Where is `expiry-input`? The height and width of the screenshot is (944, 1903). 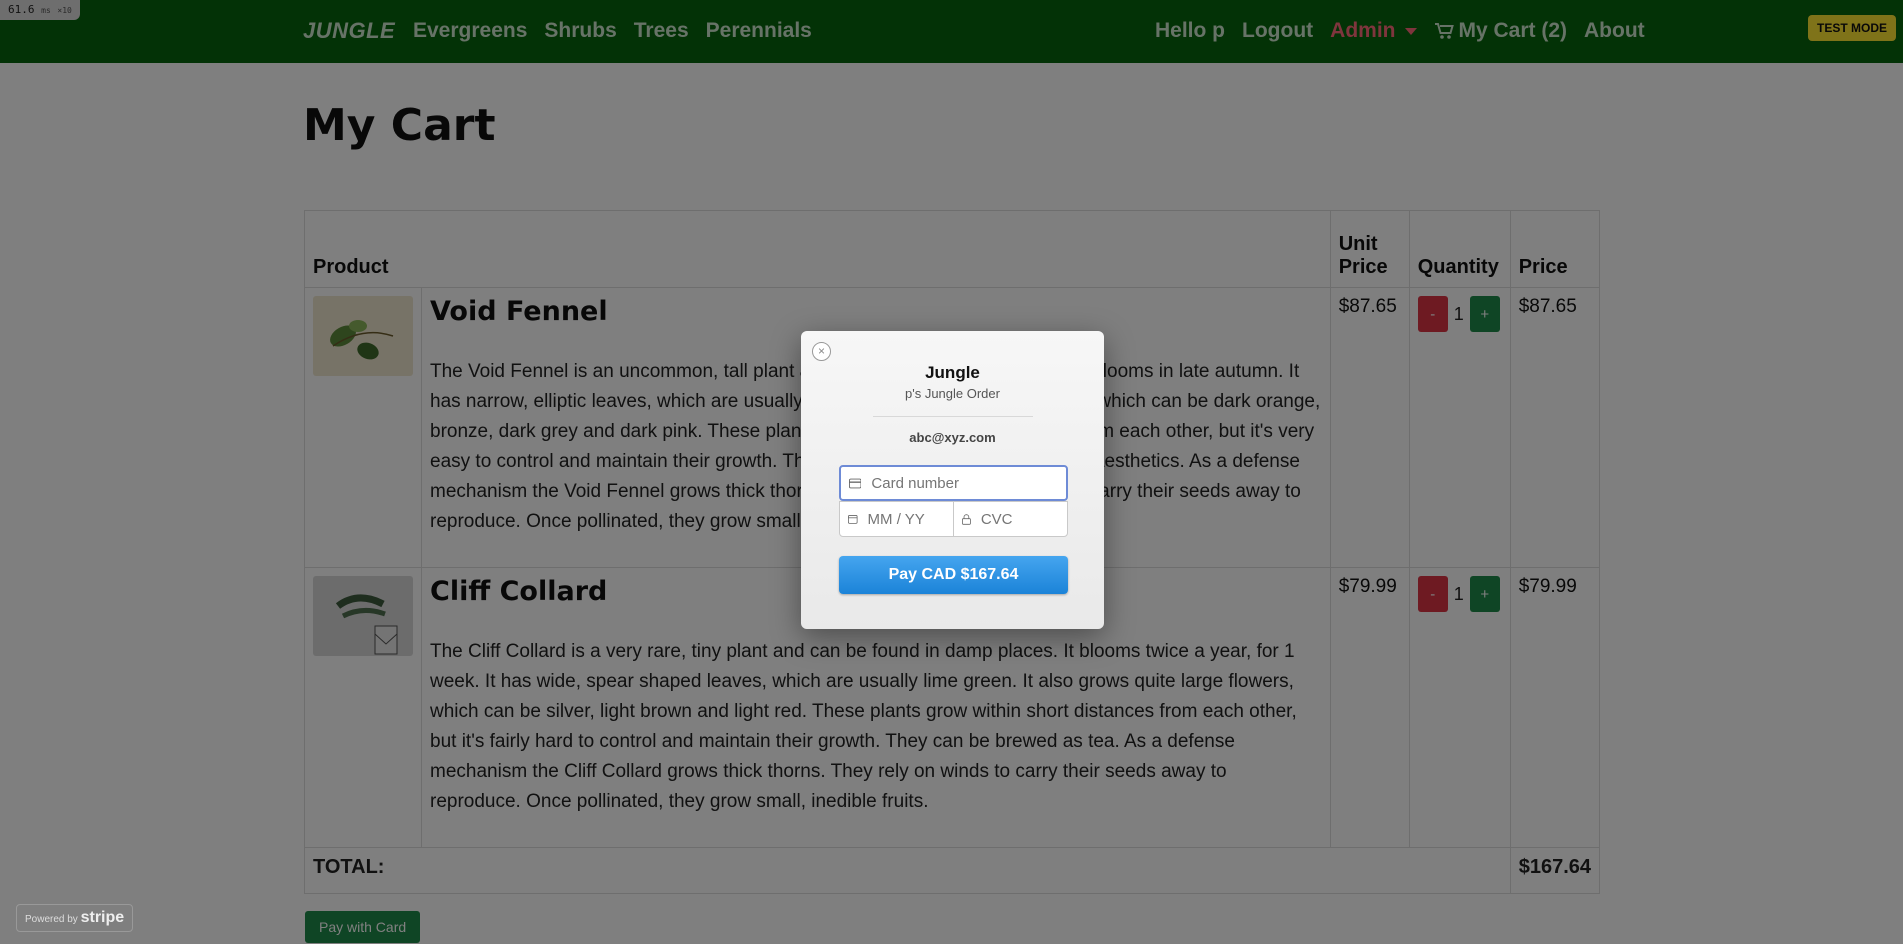 expiry-input is located at coordinates (909, 519).